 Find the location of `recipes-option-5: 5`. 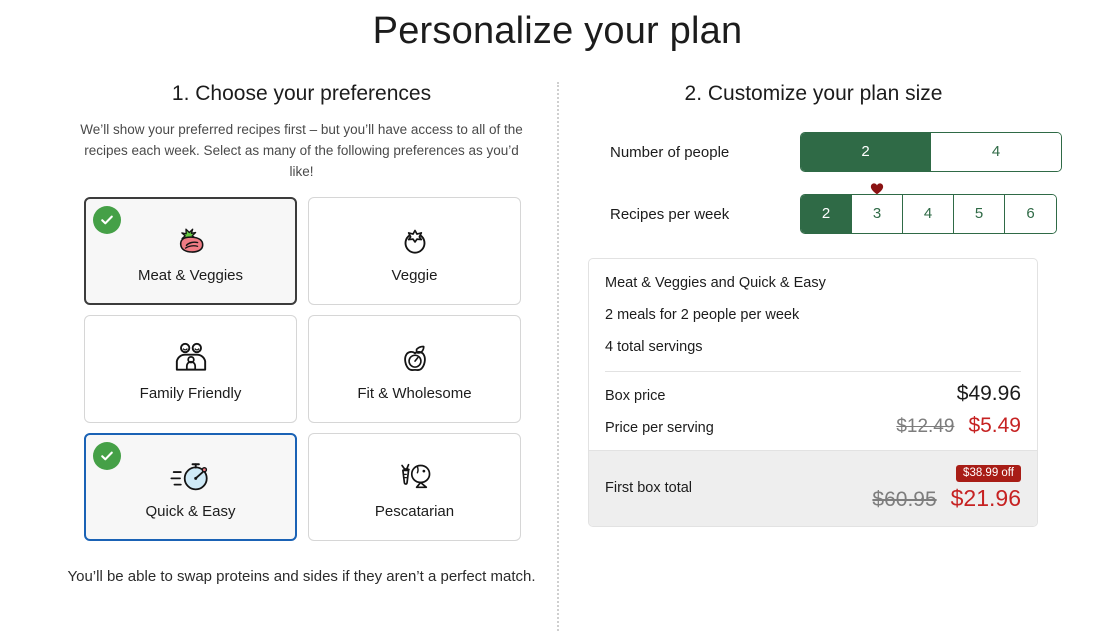

recipes-option-5: 5 is located at coordinates (979, 214).